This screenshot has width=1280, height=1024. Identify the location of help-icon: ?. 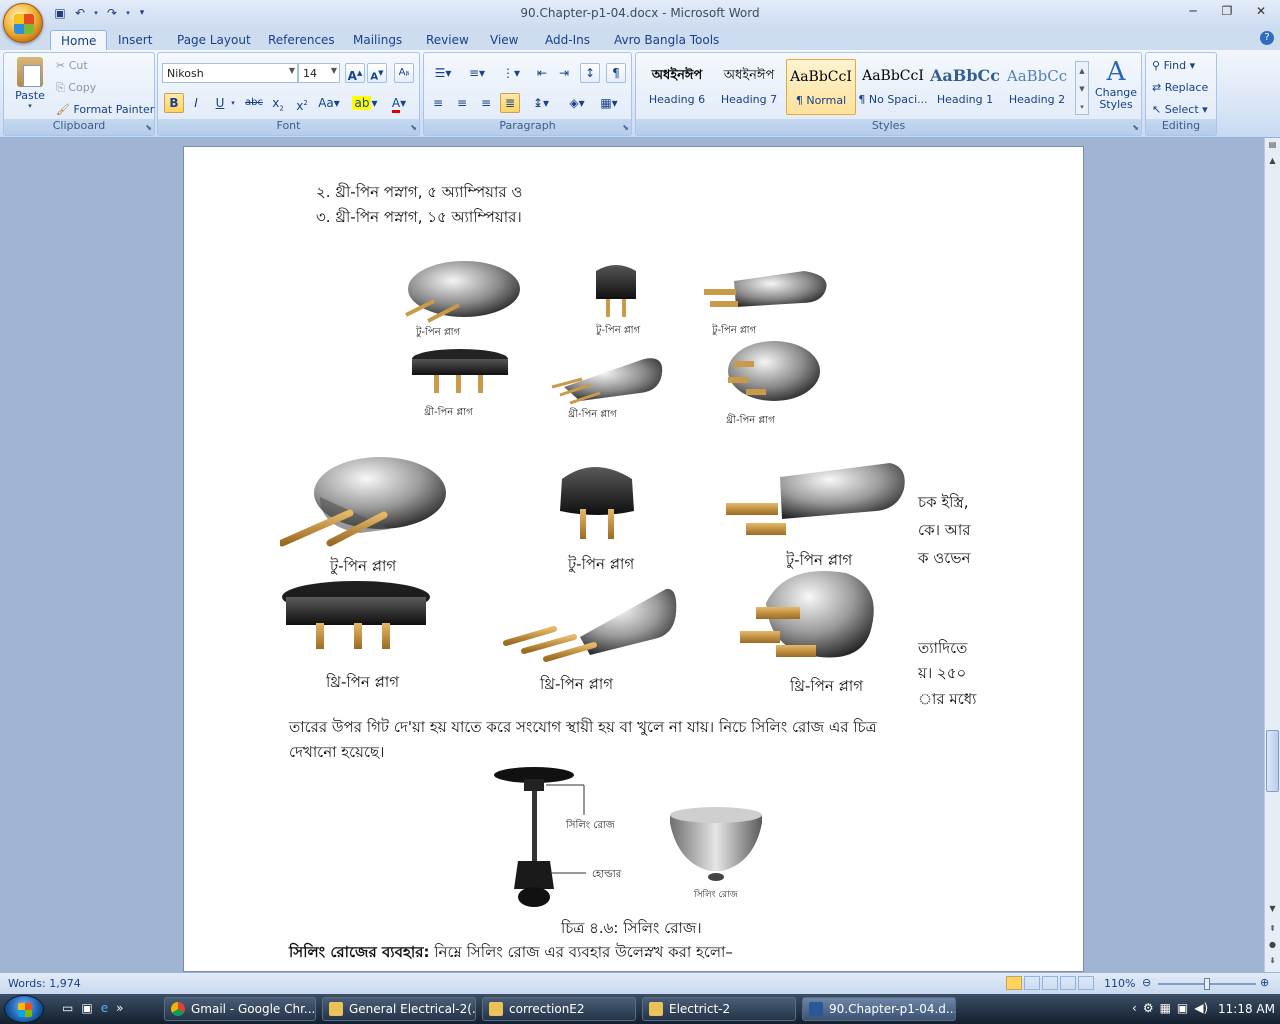
(1267, 38).